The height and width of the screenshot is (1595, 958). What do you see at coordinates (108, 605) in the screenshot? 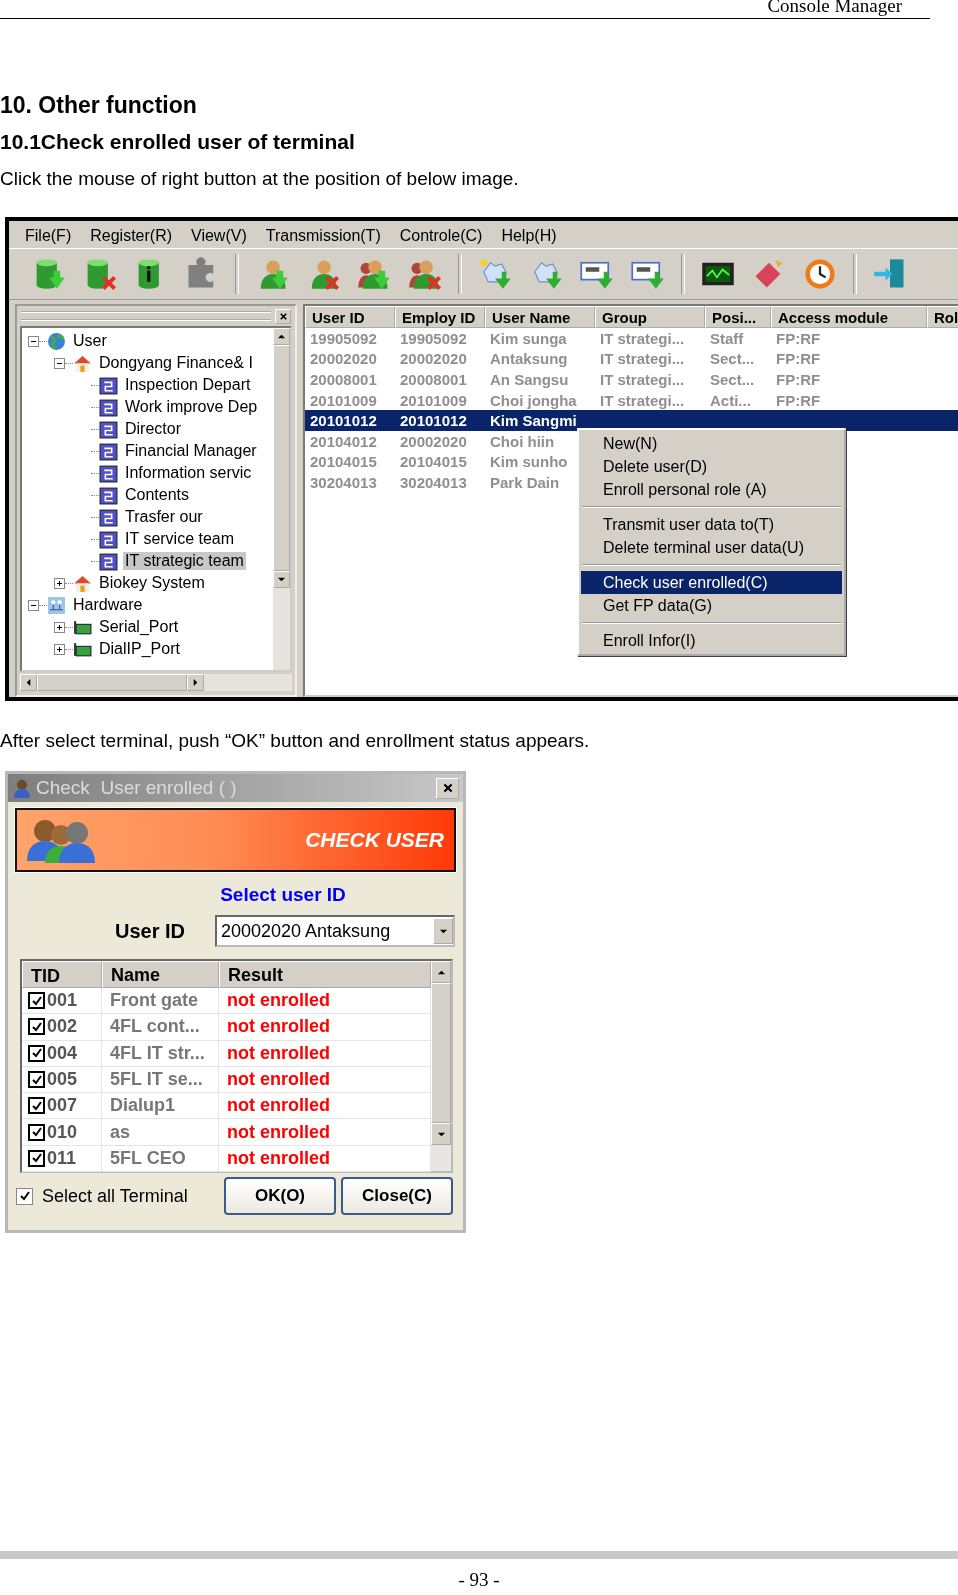
I see `tree-item: Hardware` at bounding box center [108, 605].